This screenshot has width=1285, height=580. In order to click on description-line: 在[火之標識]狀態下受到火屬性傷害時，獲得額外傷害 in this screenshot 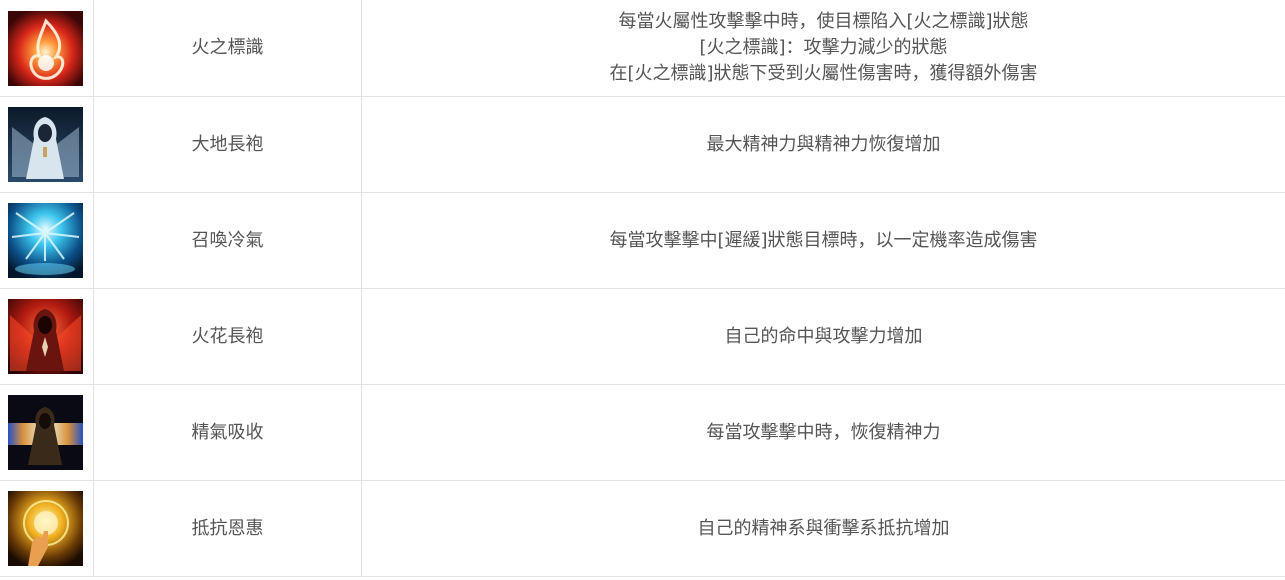, I will do `click(823, 73)`.